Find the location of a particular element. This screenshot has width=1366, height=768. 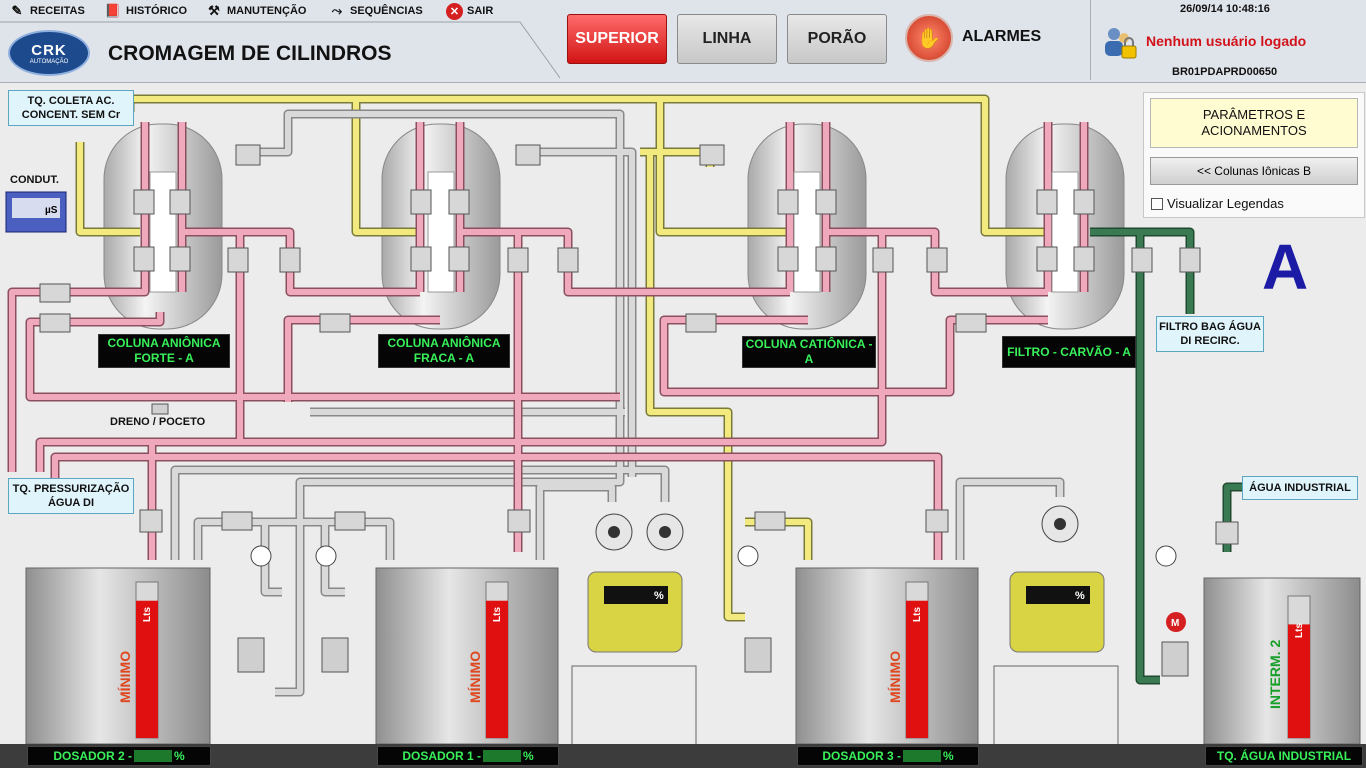

alarm-hand-icon: ✋ is located at coordinates (929, 38).